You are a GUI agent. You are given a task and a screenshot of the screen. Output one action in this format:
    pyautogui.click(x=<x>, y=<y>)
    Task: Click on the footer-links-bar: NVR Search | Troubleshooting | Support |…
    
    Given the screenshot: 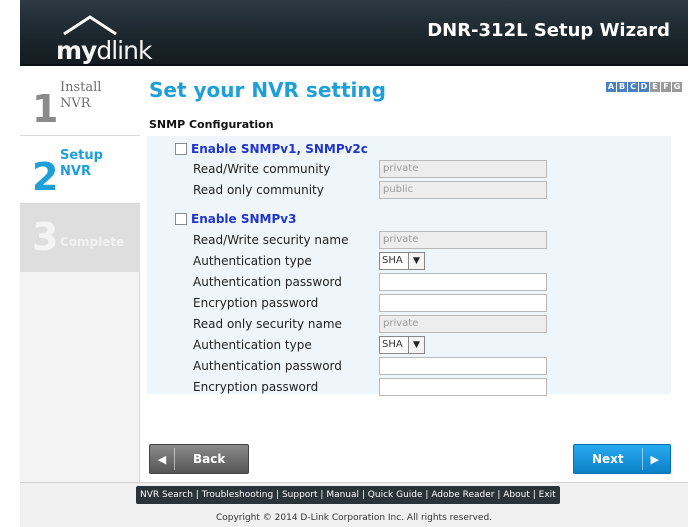 What is the action you would take?
    pyautogui.click(x=348, y=495)
    